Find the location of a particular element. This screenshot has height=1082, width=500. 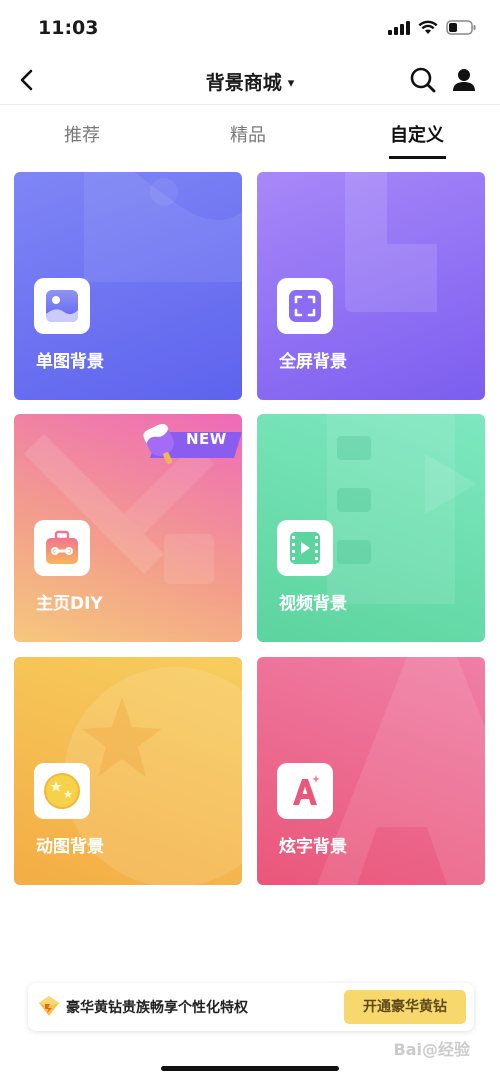

search-icon is located at coordinates (423, 80).